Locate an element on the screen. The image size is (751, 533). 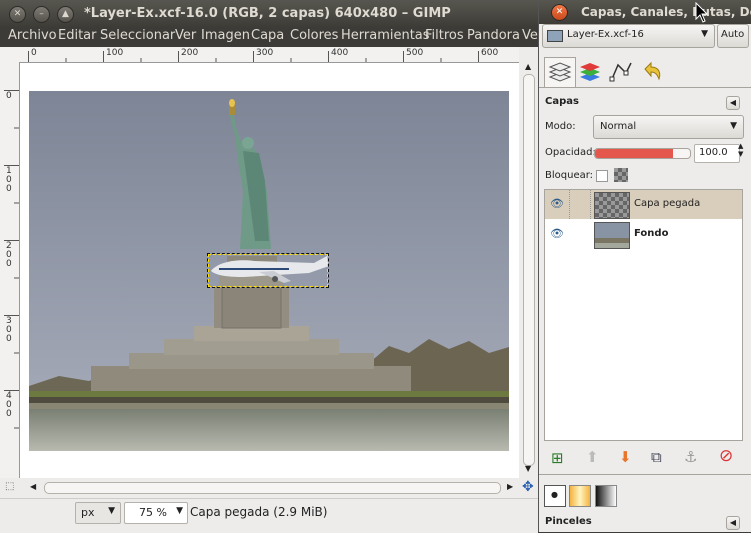
duplicate-layer-icon: ⧉ is located at coordinates (656, 457).